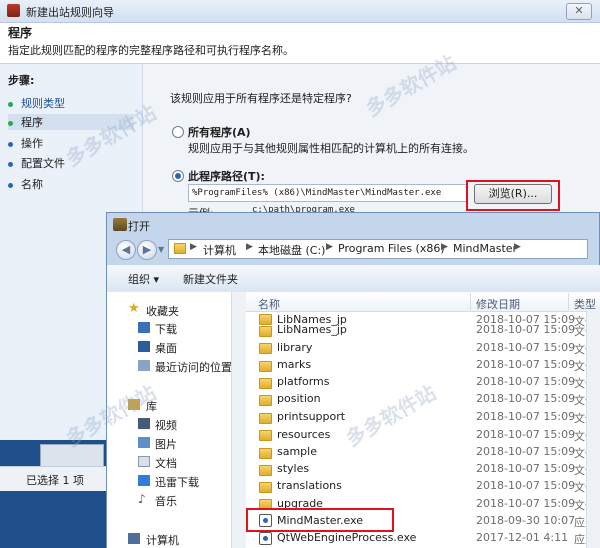 The width and height of the screenshot is (600, 548). I want to click on selection-status: 已选择 1 项, so click(55, 480).